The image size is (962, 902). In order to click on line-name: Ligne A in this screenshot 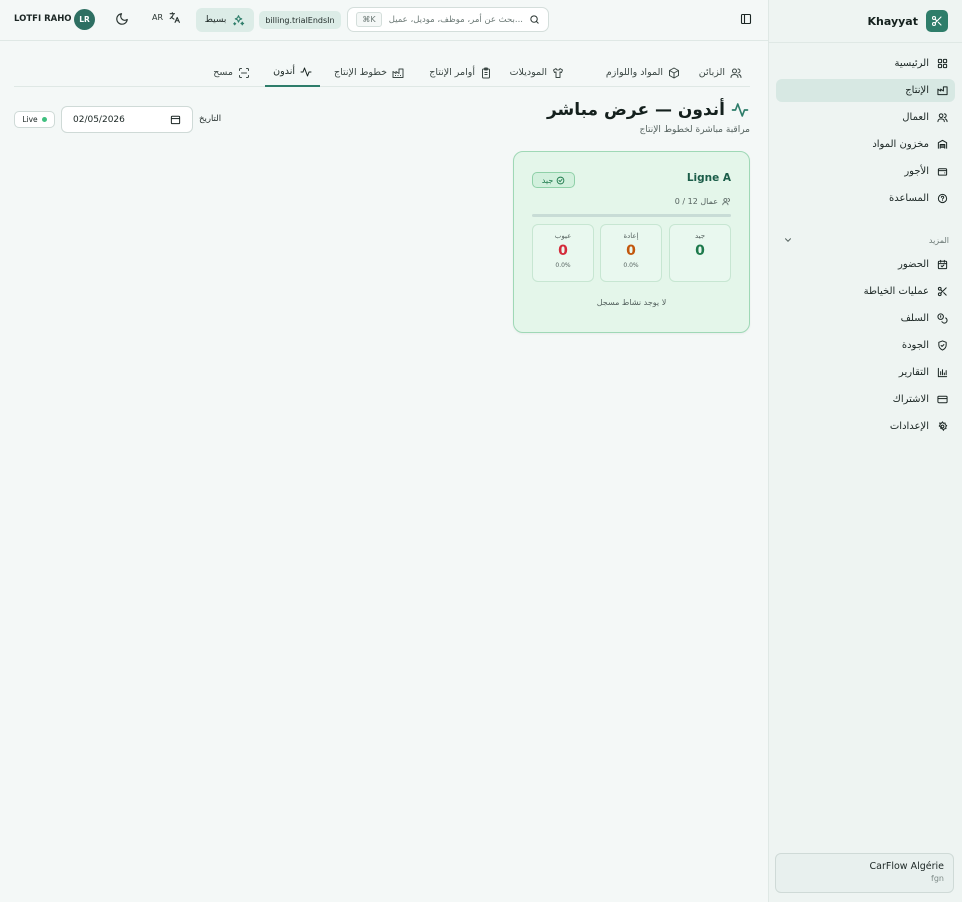, I will do `click(708, 178)`.